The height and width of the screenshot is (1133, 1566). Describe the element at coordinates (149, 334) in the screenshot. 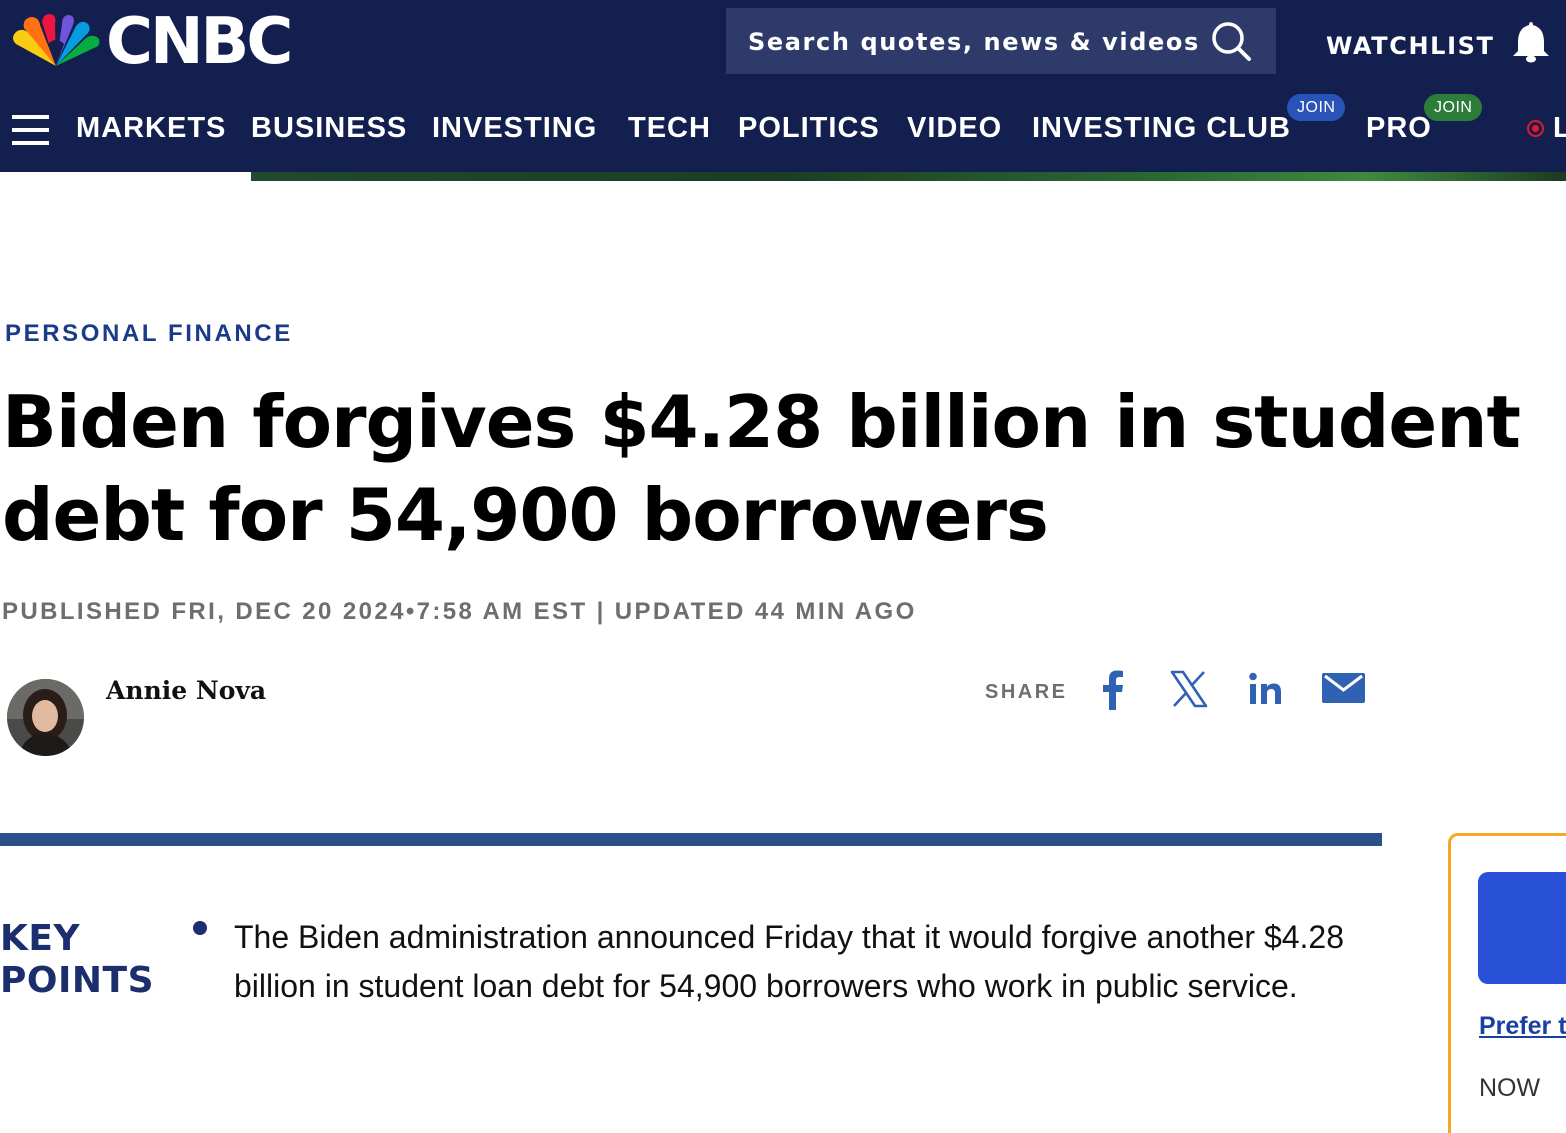

I see `section-label: PERSONAL FINANCE` at that location.